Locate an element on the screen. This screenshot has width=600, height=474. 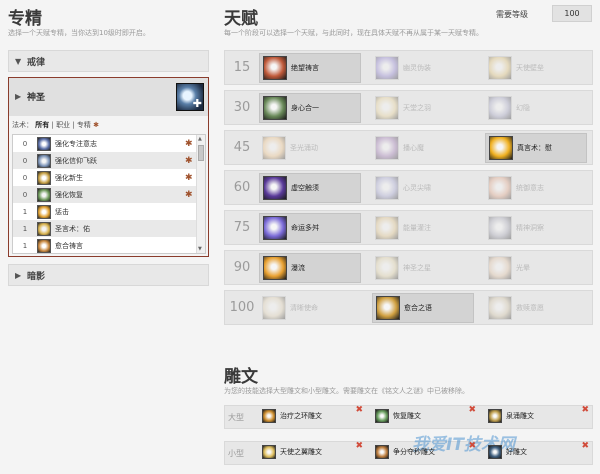
spec-holy: ▶ 神圣 ✚ is located at coordinates (108, 97).